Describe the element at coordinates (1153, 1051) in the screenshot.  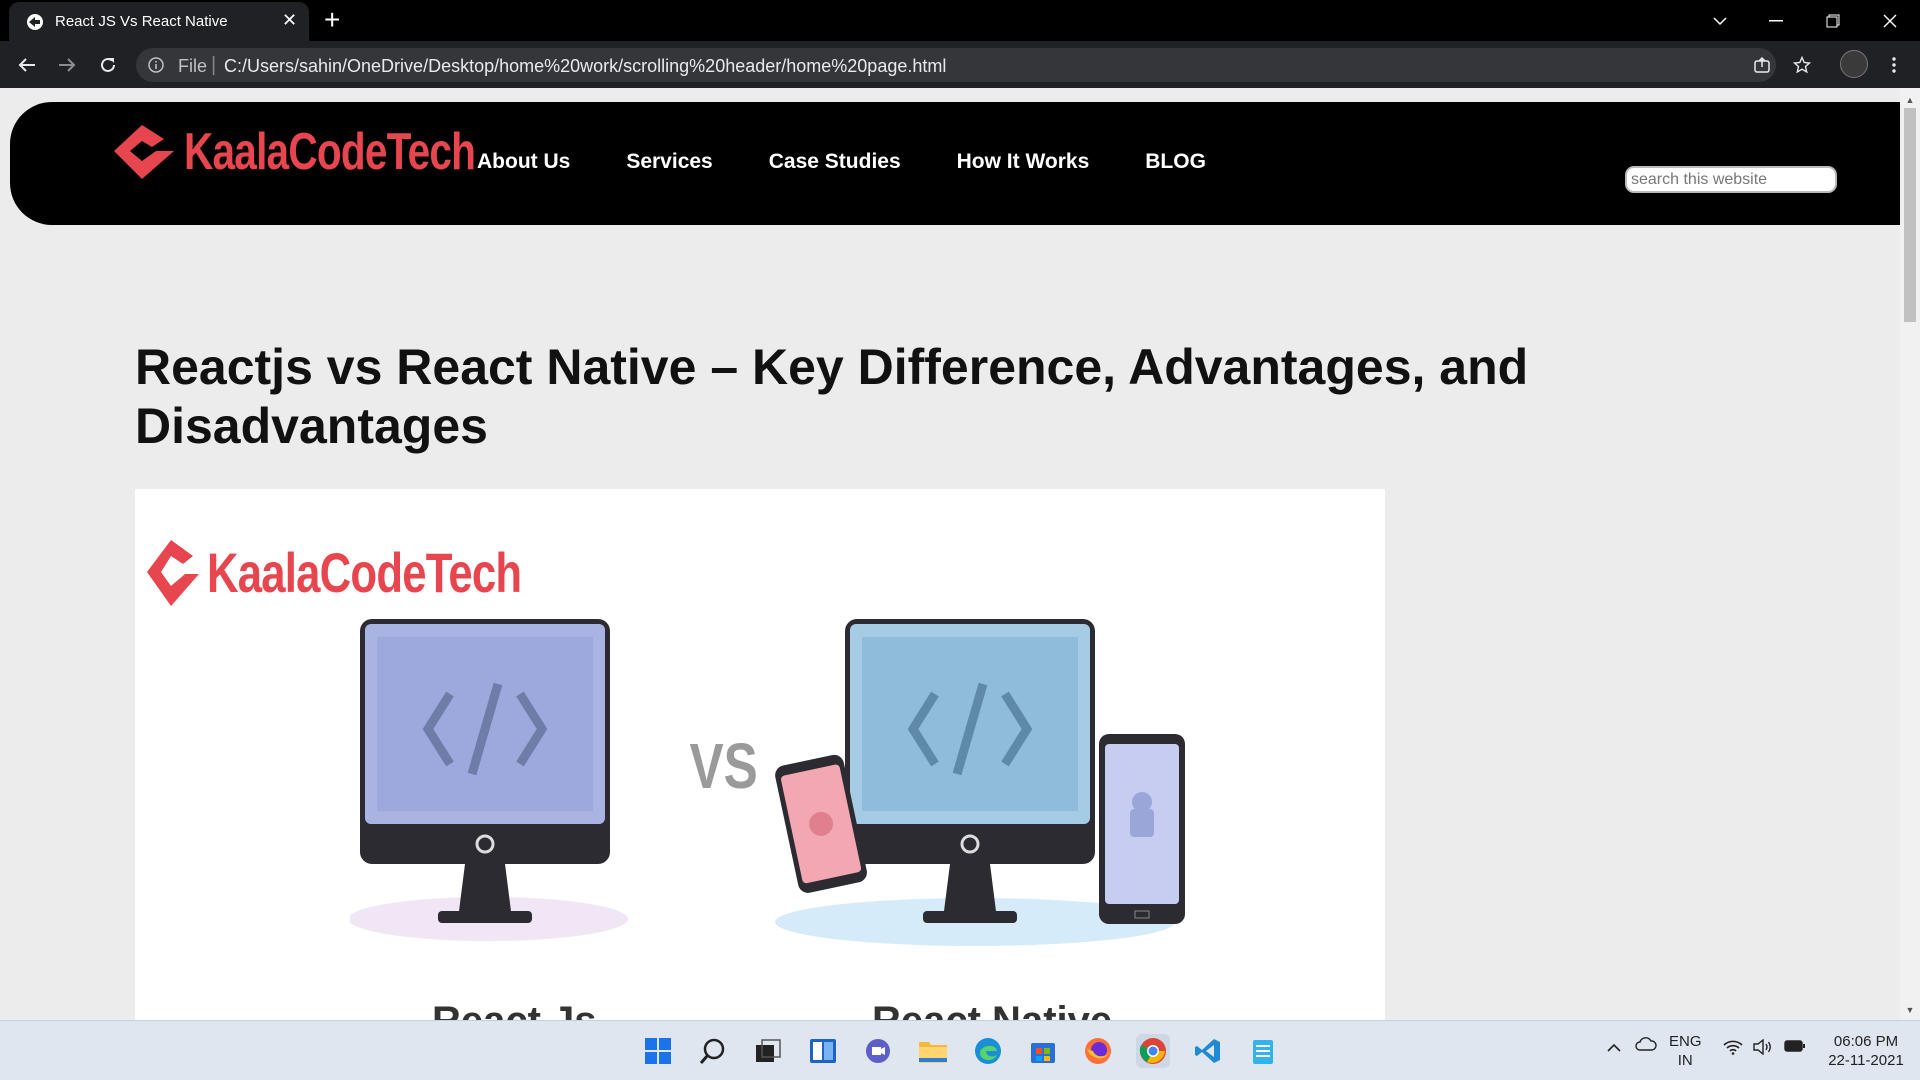
I see `chrome-icon` at that location.